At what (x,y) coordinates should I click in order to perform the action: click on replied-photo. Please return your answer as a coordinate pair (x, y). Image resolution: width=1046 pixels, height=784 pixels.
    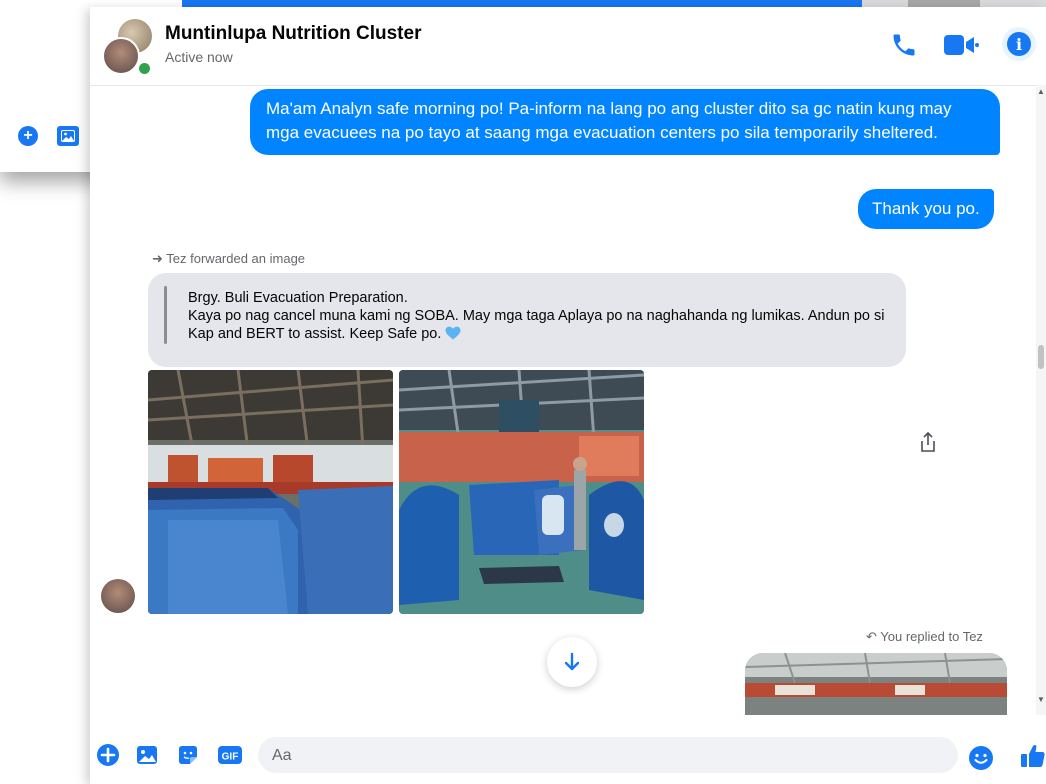
    Looking at the image, I should click on (876, 684).